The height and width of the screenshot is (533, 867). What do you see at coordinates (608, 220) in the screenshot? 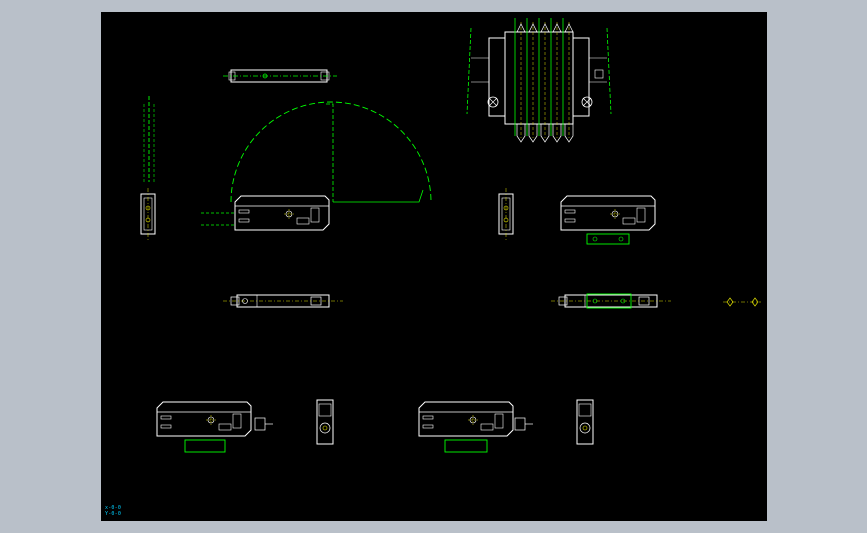
I see `sensor-front-view-right` at bounding box center [608, 220].